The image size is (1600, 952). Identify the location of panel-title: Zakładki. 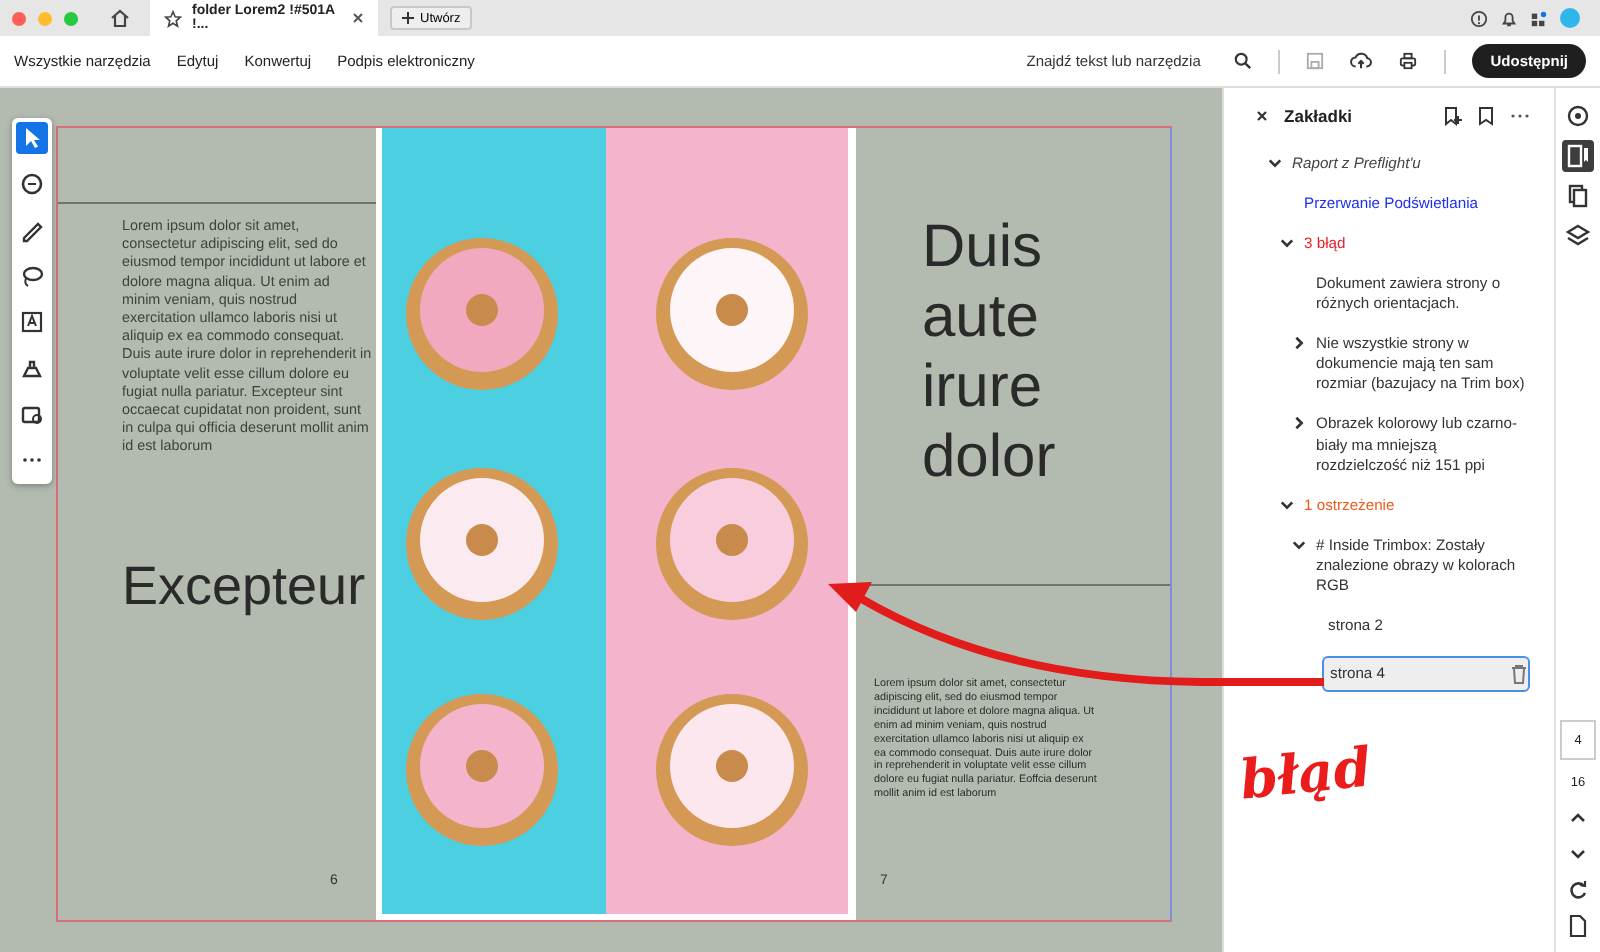
(1319, 116).